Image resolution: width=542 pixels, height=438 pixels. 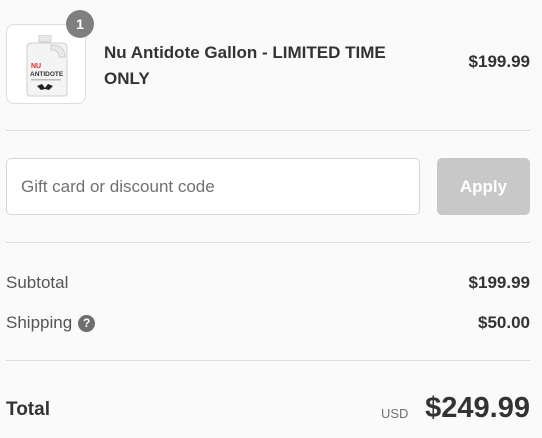 I want to click on product-jug-image: NU ANTIDOTE, so click(x=47, y=66).